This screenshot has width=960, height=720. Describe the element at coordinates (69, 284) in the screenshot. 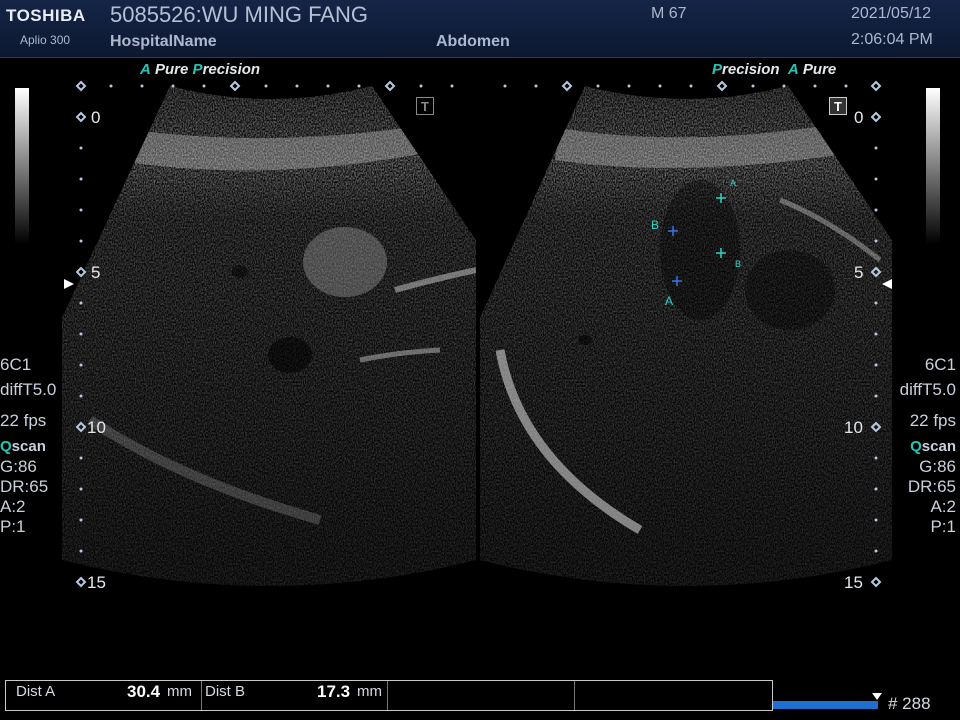

I see `focus-marker-left` at that location.